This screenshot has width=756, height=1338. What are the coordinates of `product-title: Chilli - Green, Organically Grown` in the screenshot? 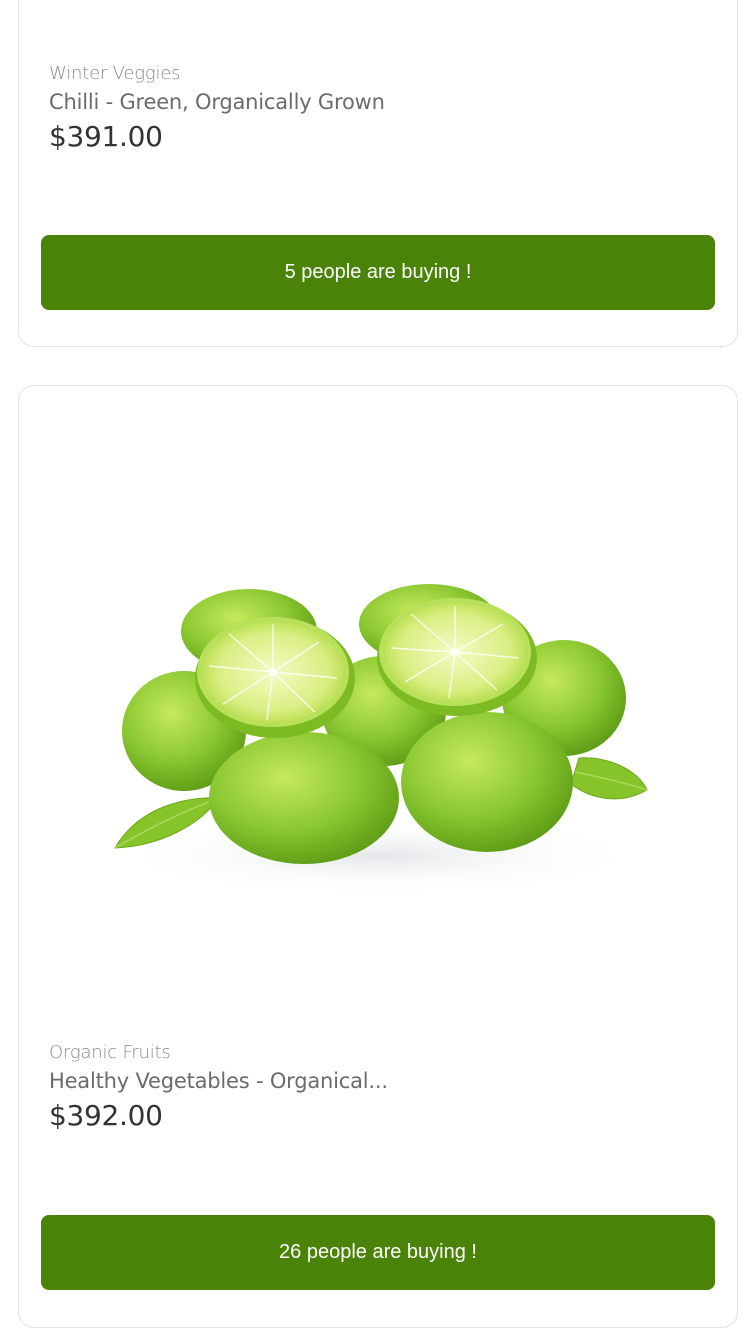 It's located at (378, 102).